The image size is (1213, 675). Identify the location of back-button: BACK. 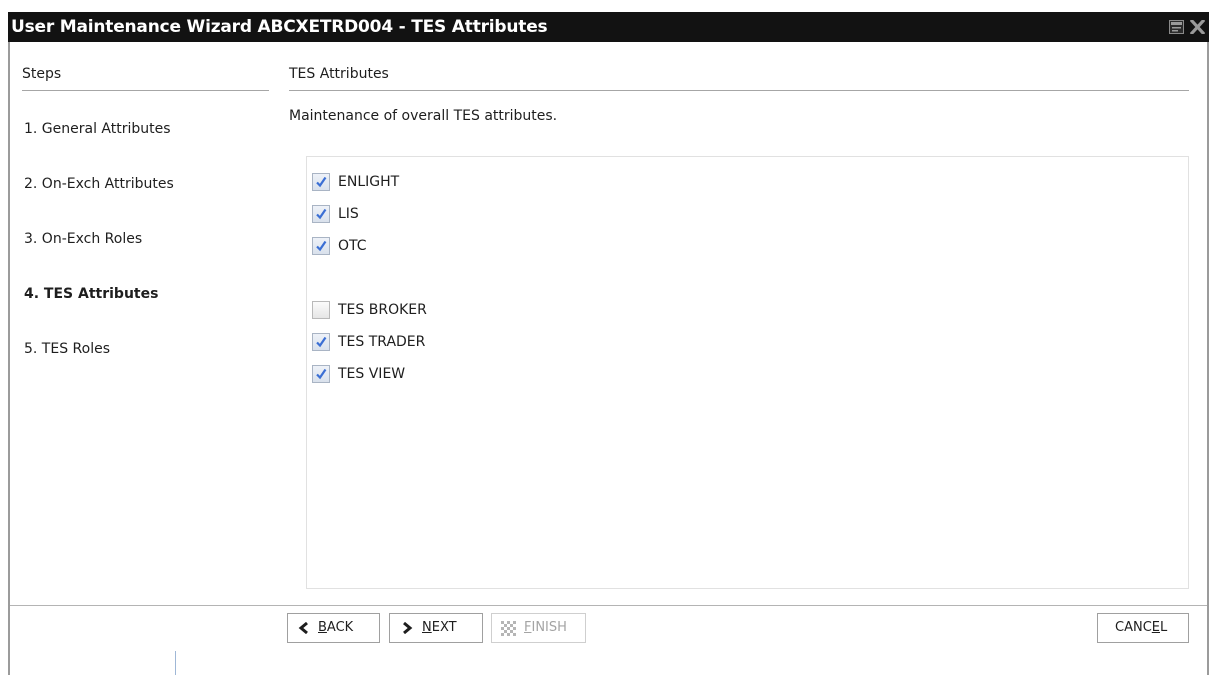
(333, 628).